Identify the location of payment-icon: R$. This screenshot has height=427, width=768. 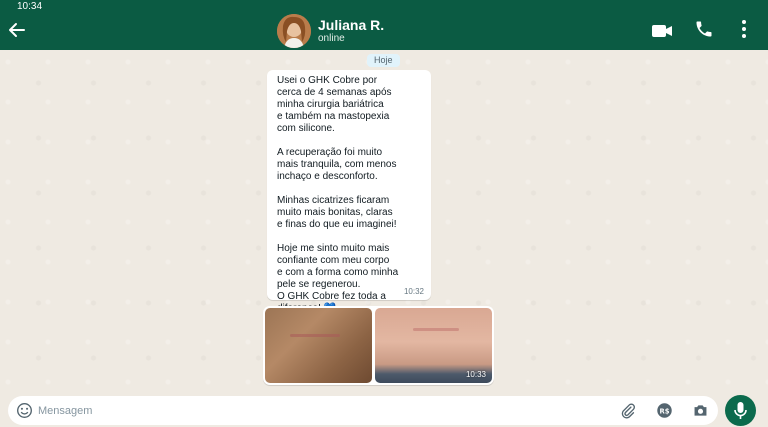
(664, 413).